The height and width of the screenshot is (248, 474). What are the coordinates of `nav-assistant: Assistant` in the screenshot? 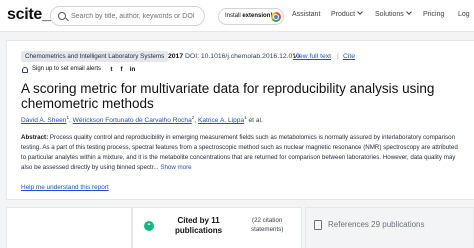 It's located at (306, 14).